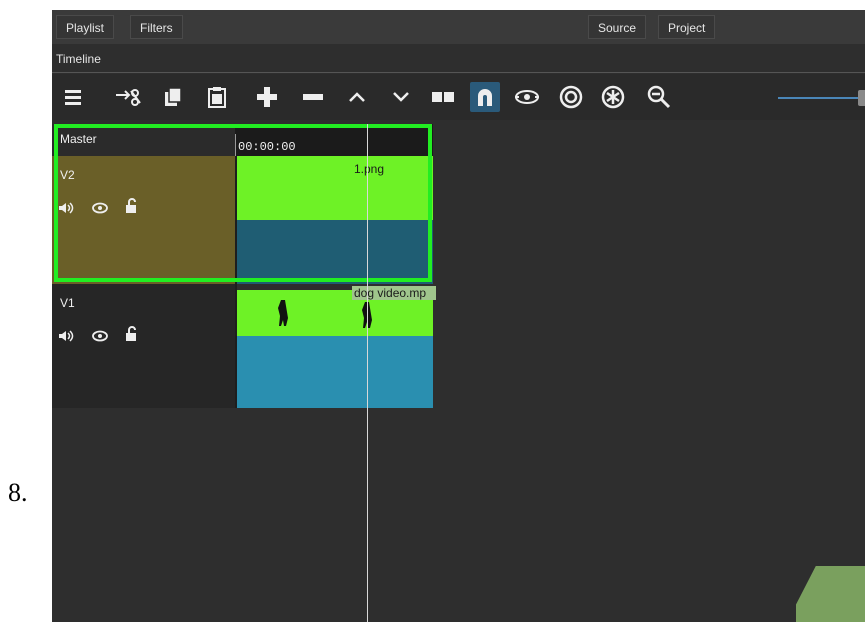 The height and width of the screenshot is (622, 865). I want to click on tab-filters: Filters, so click(156, 27).